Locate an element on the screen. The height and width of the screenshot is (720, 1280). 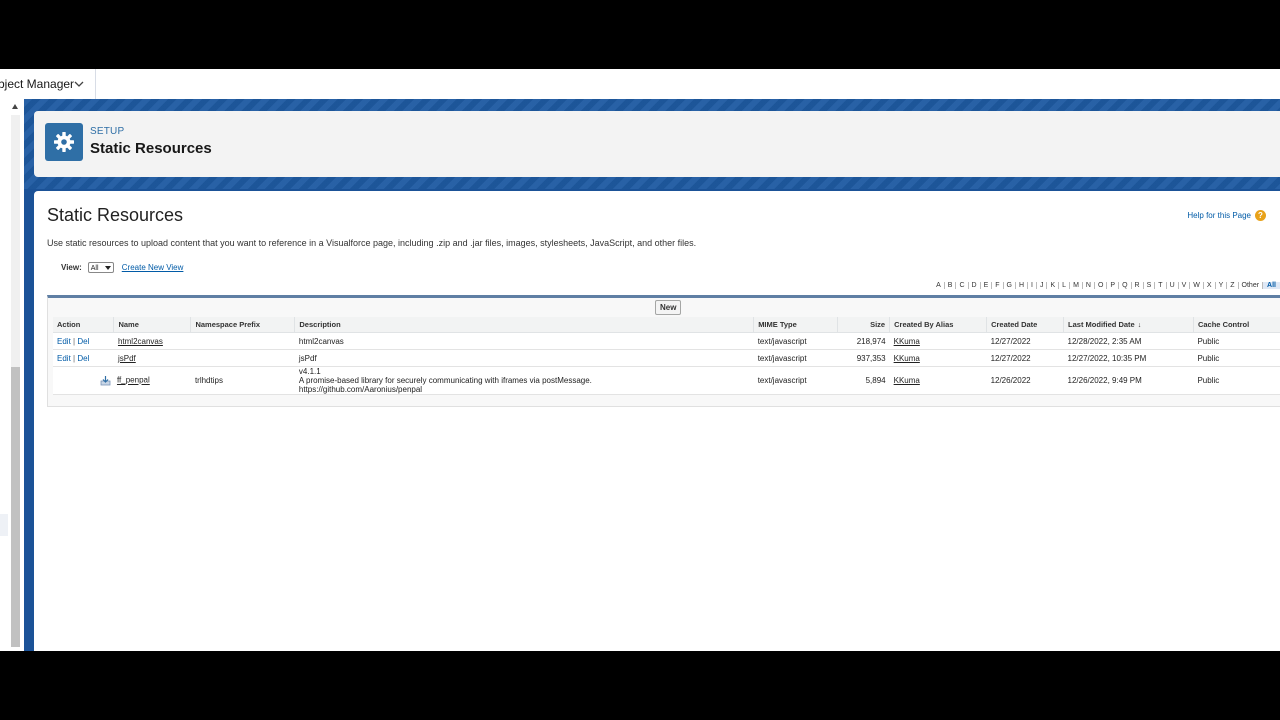
last-modified-cell: 12/26/2022, 9:49 PM is located at coordinates (1128, 380).